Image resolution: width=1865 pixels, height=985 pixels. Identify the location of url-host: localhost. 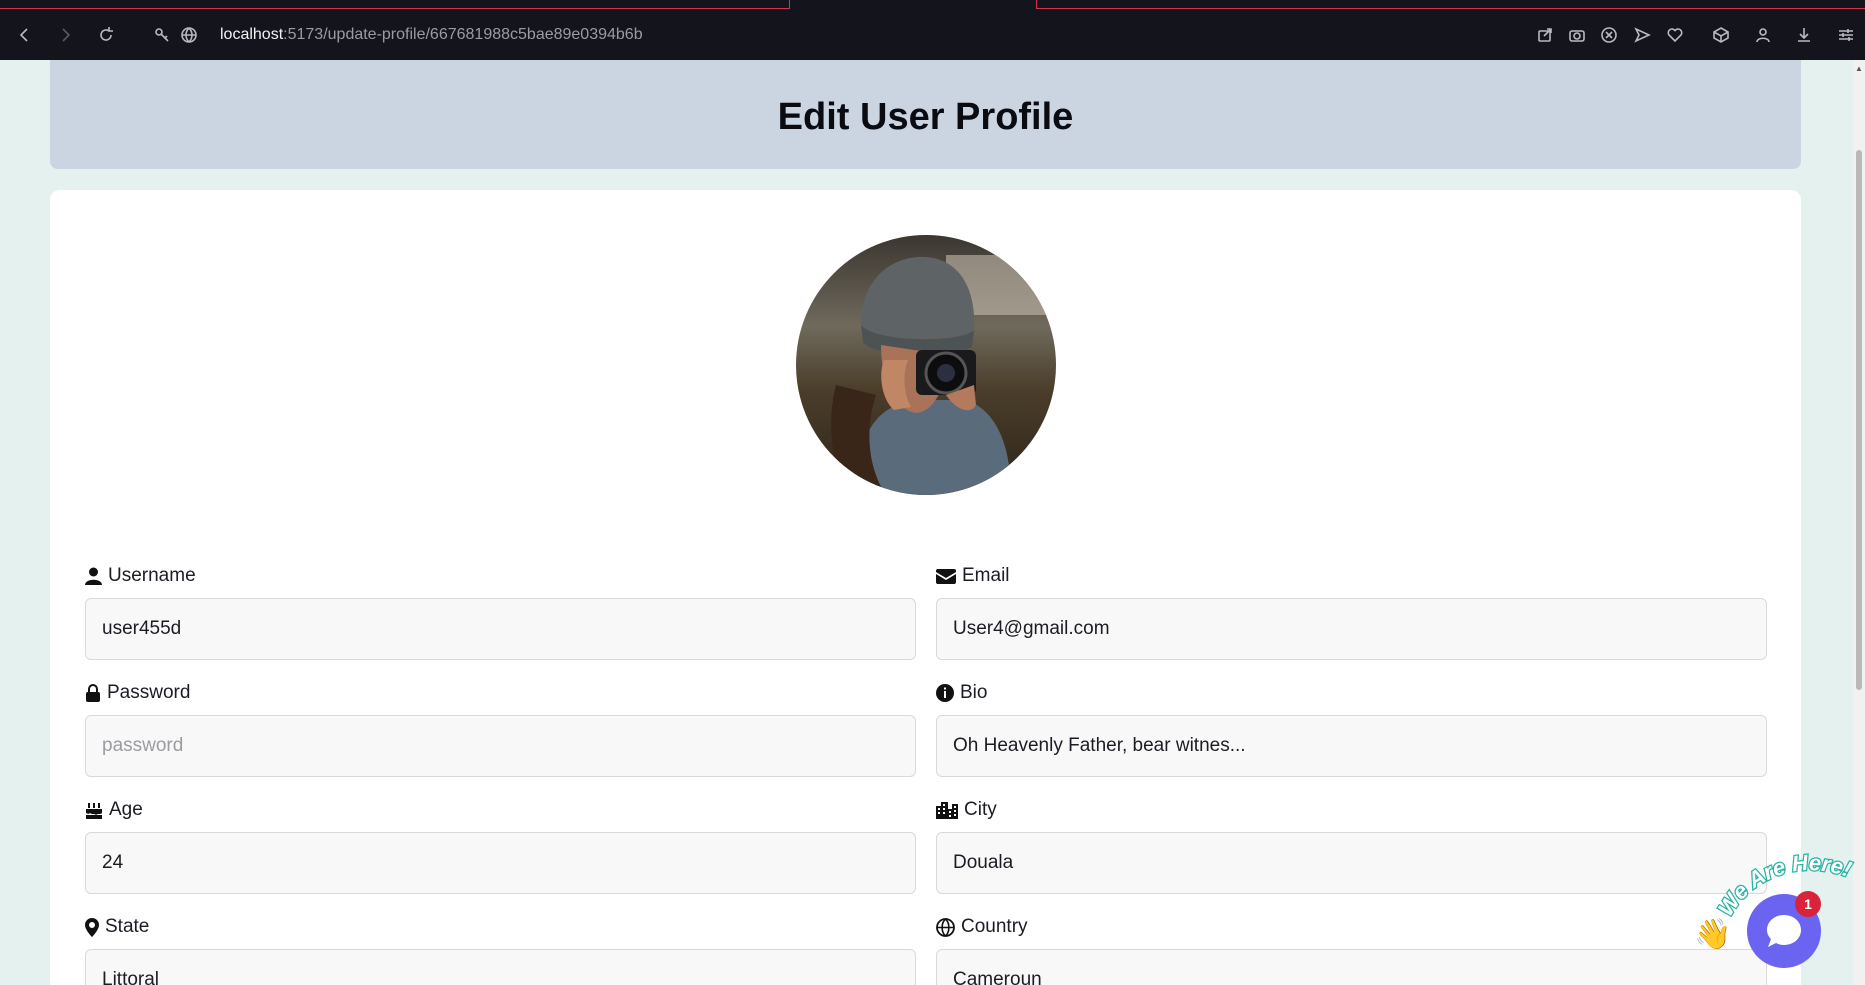
(252, 34).